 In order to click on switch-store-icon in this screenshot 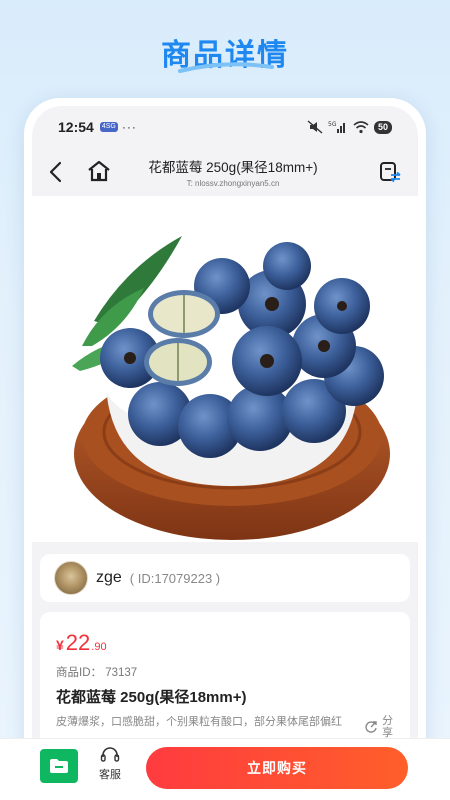, I will do `click(390, 172)`.